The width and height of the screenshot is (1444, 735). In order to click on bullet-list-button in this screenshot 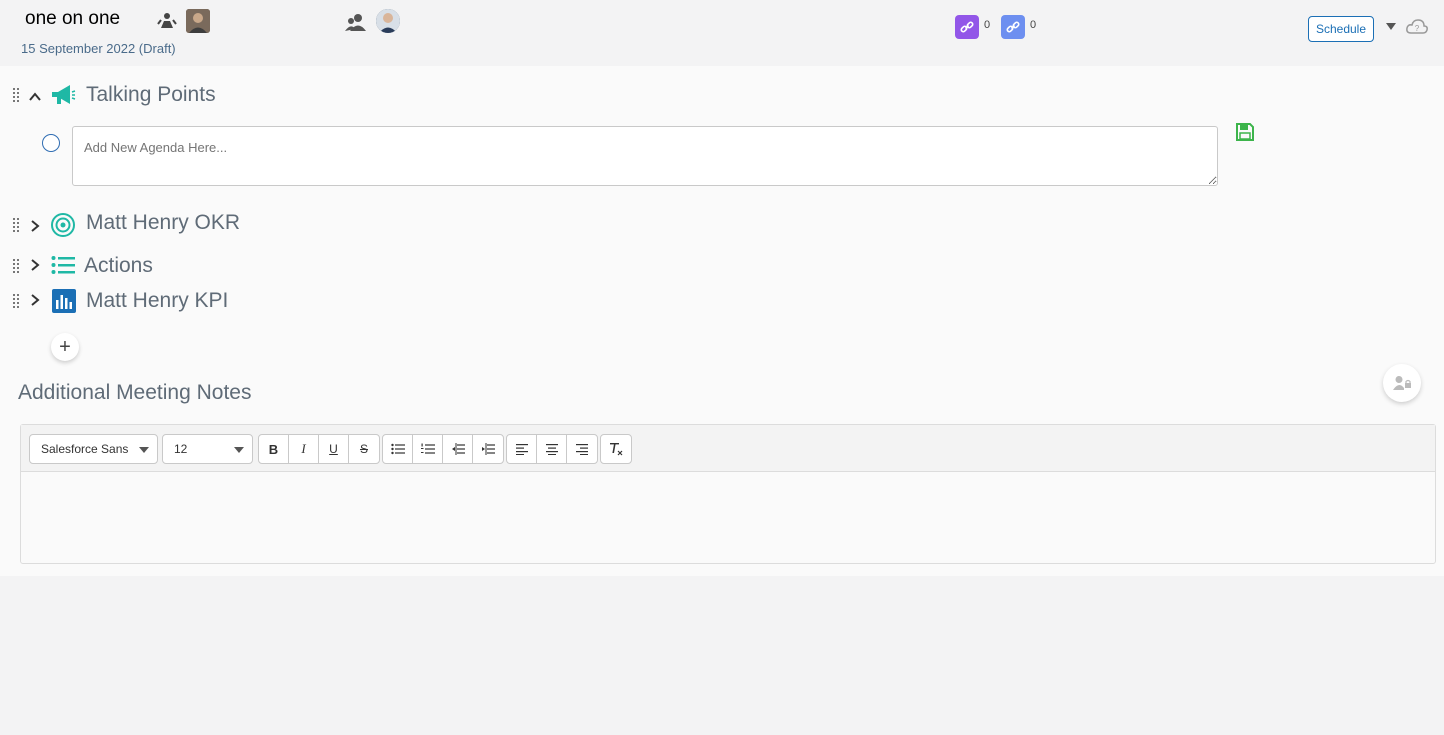, I will do `click(398, 449)`.